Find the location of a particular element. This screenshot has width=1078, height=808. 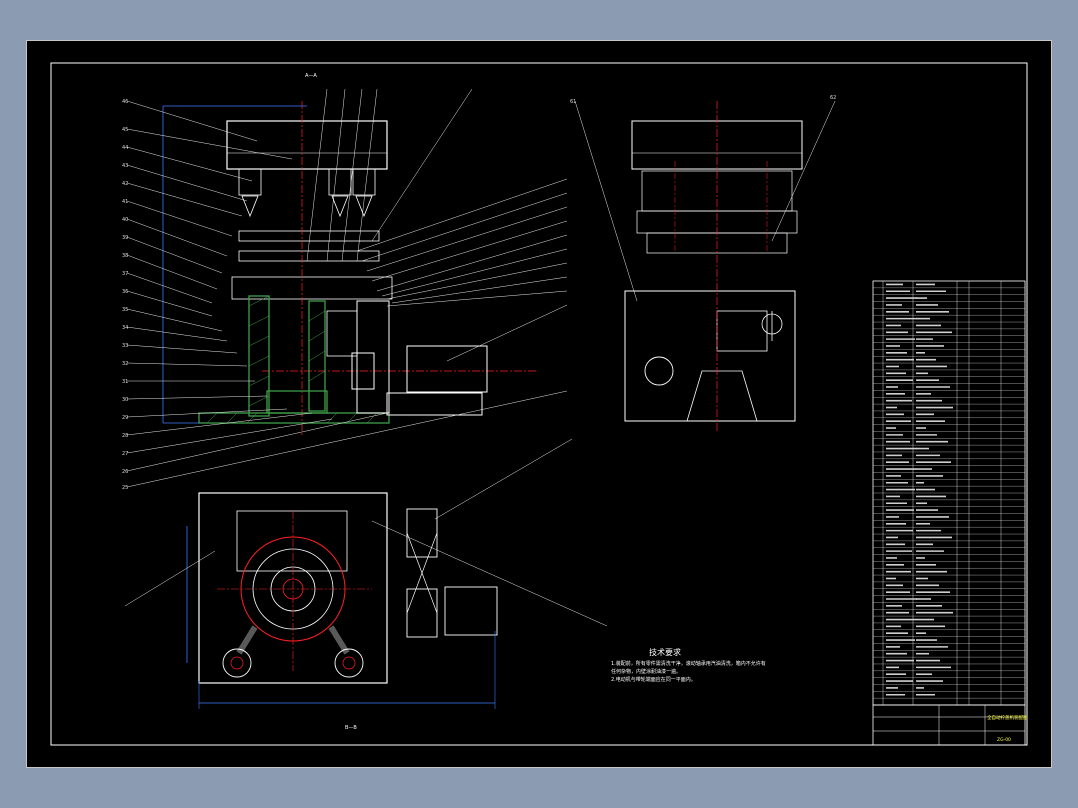

svg-text: 26 is located at coordinates (125, 472).